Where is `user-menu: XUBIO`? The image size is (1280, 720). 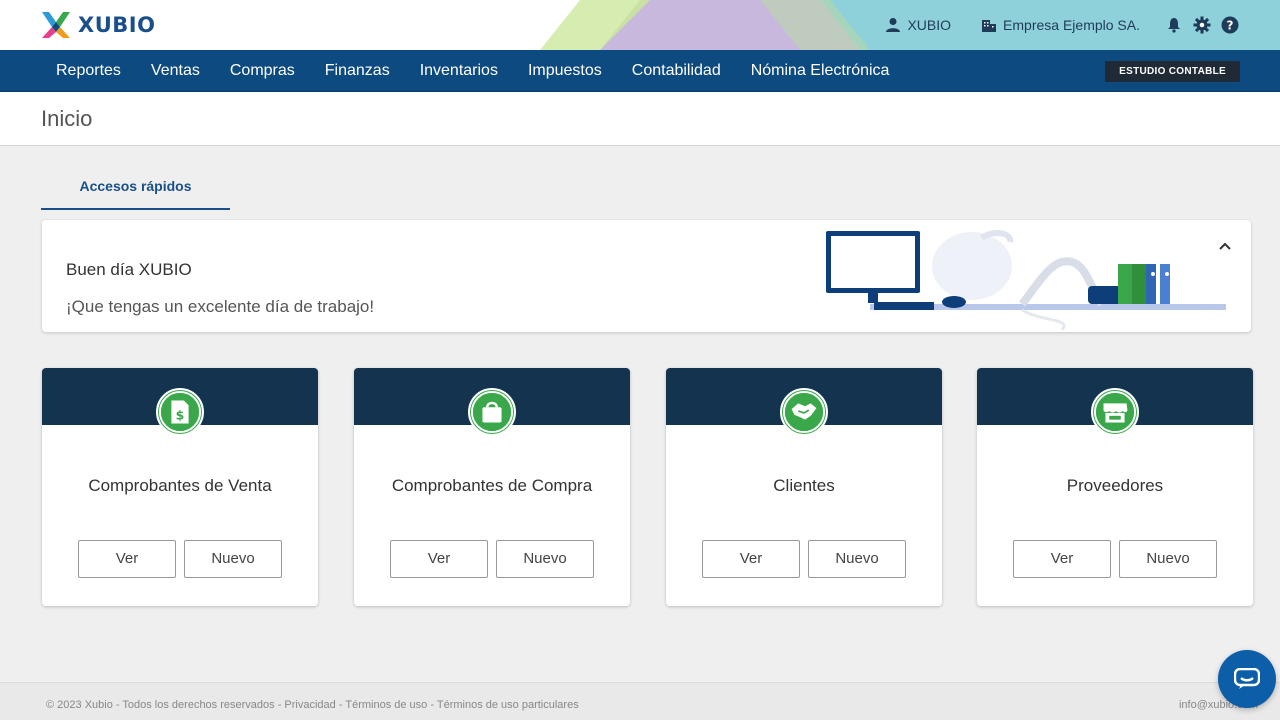
user-menu: XUBIO is located at coordinates (918, 25).